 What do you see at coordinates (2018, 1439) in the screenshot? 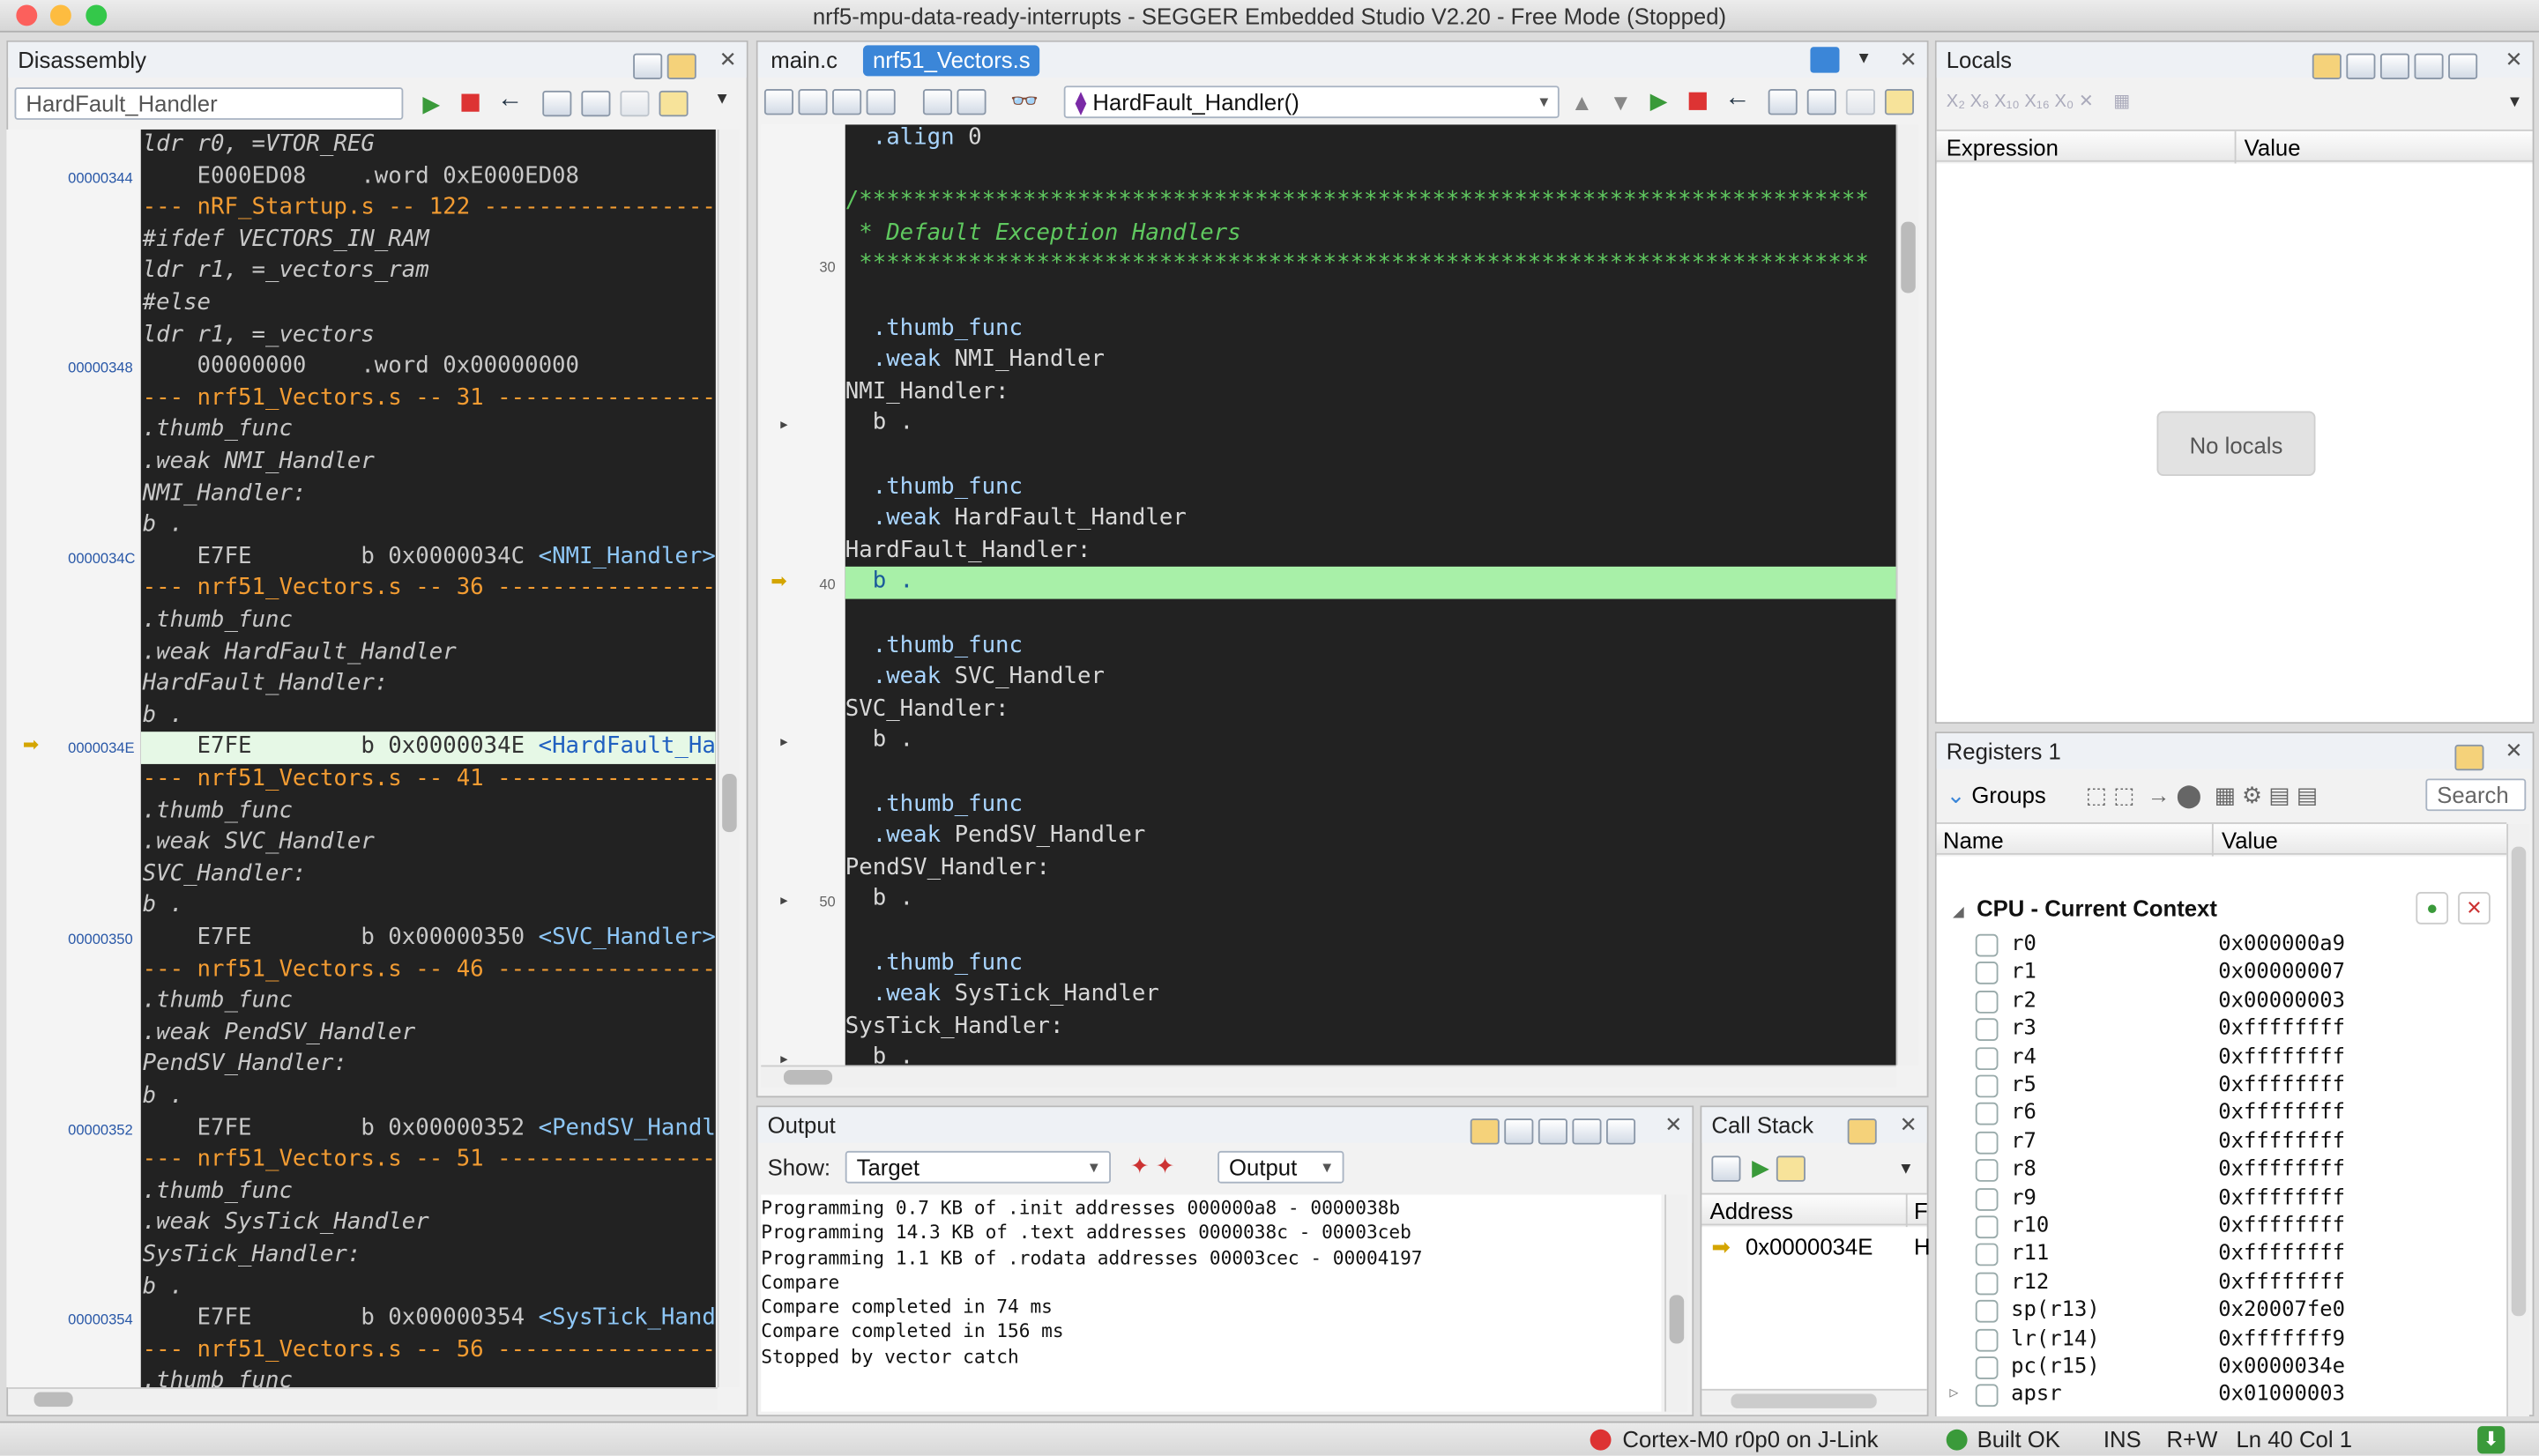
I see `build-status: Built OK` at bounding box center [2018, 1439].